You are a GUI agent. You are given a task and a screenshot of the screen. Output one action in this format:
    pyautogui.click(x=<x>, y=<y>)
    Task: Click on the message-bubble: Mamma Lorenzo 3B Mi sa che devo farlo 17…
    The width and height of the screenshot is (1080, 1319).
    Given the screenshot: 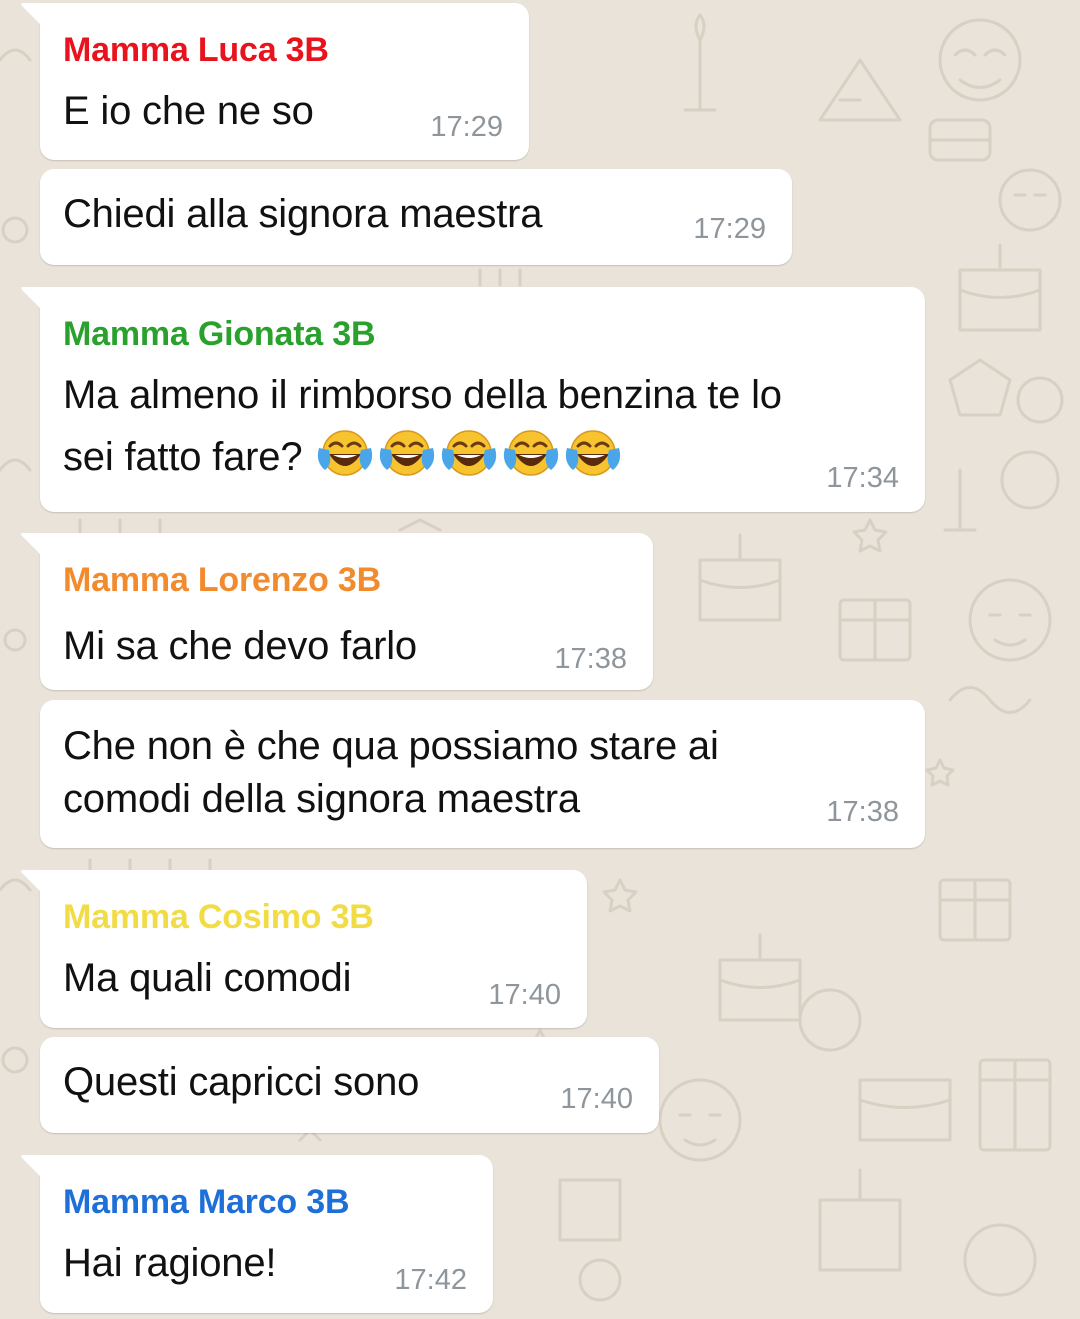 What is the action you would take?
    pyautogui.click(x=337, y=611)
    